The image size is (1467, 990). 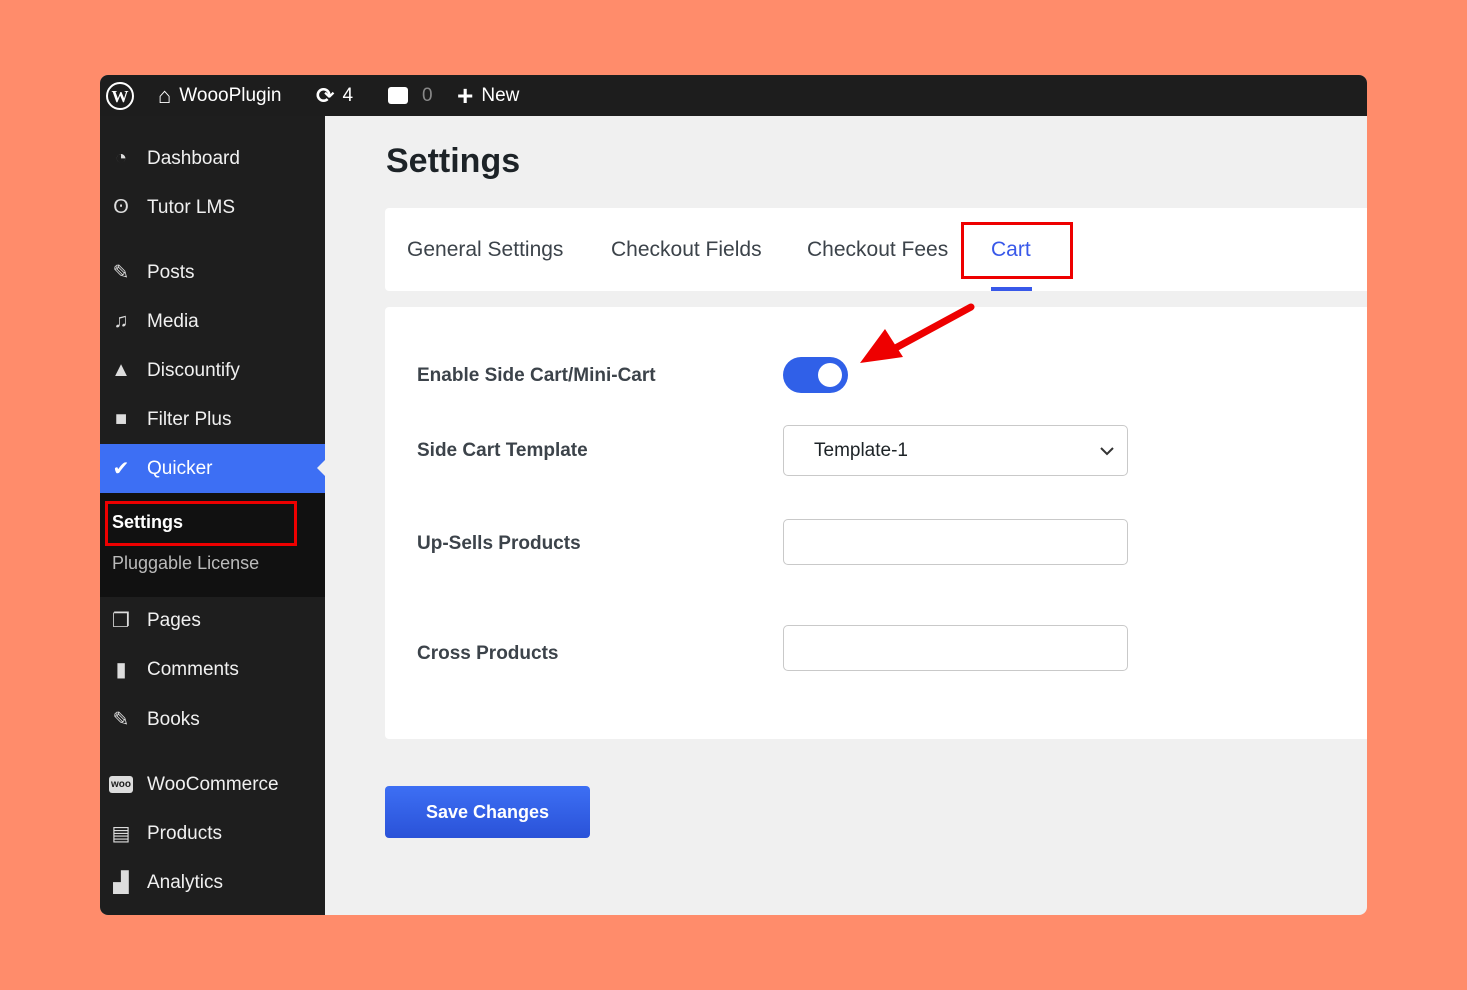 I want to click on site-name-link: ⌂ WoooPlugin, so click(x=219, y=95).